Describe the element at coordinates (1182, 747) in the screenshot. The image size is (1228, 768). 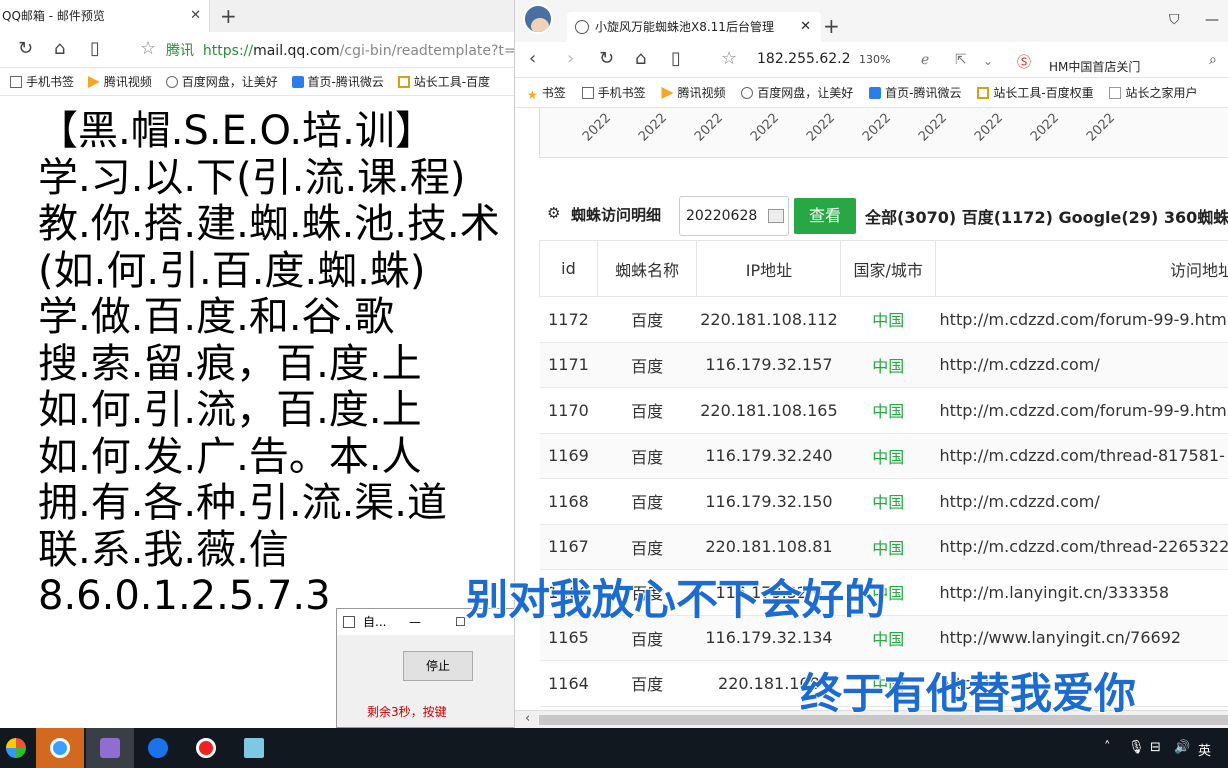
I see `volume-icon: 🔊` at that location.